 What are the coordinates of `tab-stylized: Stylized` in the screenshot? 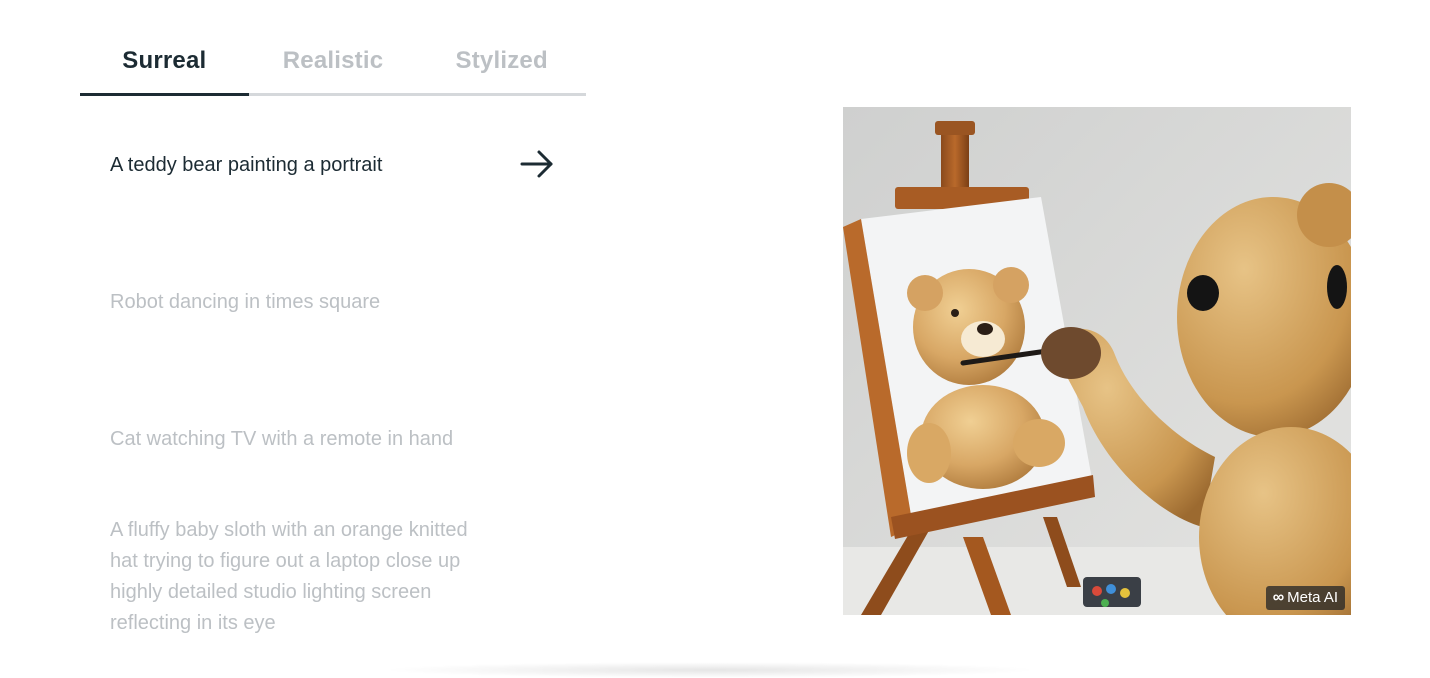 It's located at (501, 60).